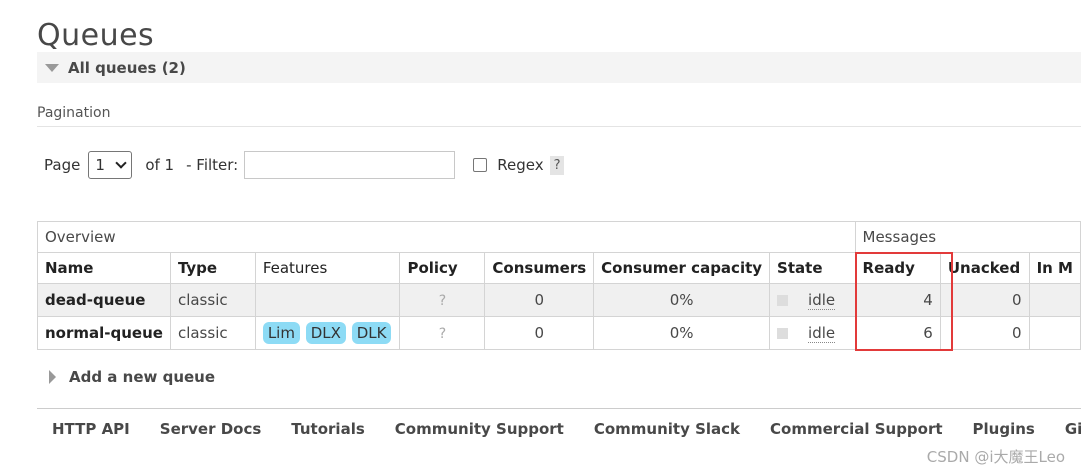 This screenshot has height=474, width=1081. What do you see at coordinates (104, 333) in the screenshot?
I see `queue-name-link: normal-queue` at bounding box center [104, 333].